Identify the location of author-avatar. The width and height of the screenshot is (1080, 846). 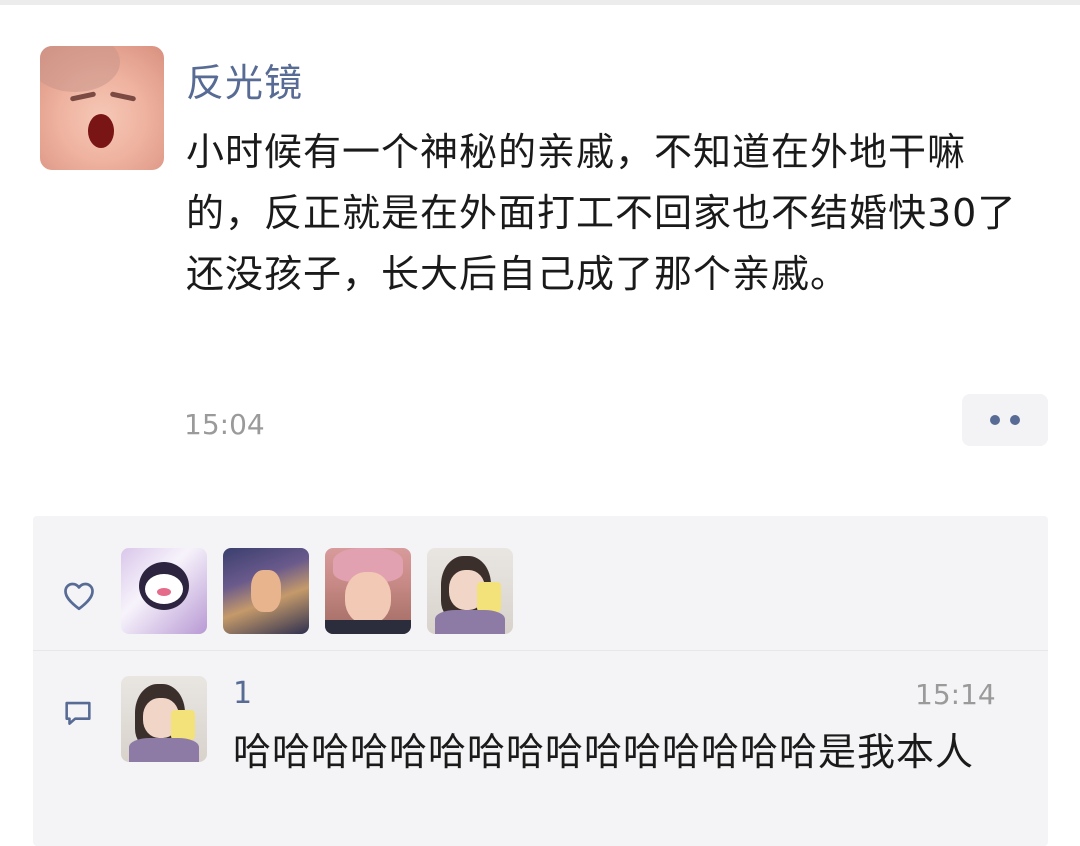
(102, 108).